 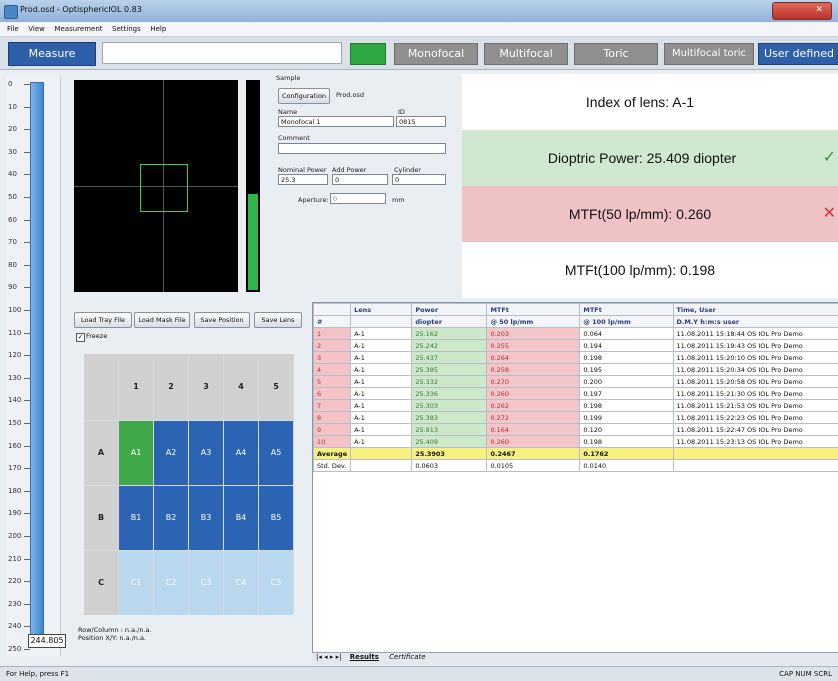 What do you see at coordinates (206, 583) in the screenshot?
I see `tray-cell: C3` at bounding box center [206, 583].